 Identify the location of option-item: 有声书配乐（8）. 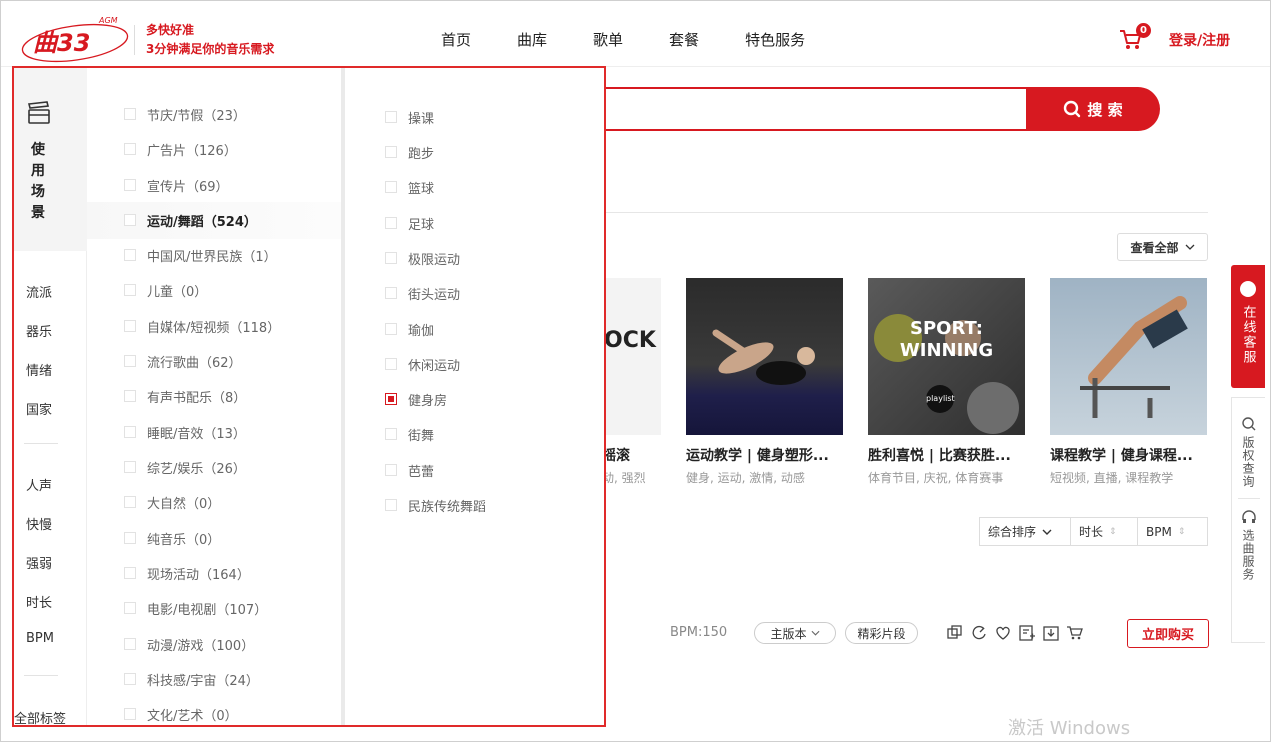
(185, 396).